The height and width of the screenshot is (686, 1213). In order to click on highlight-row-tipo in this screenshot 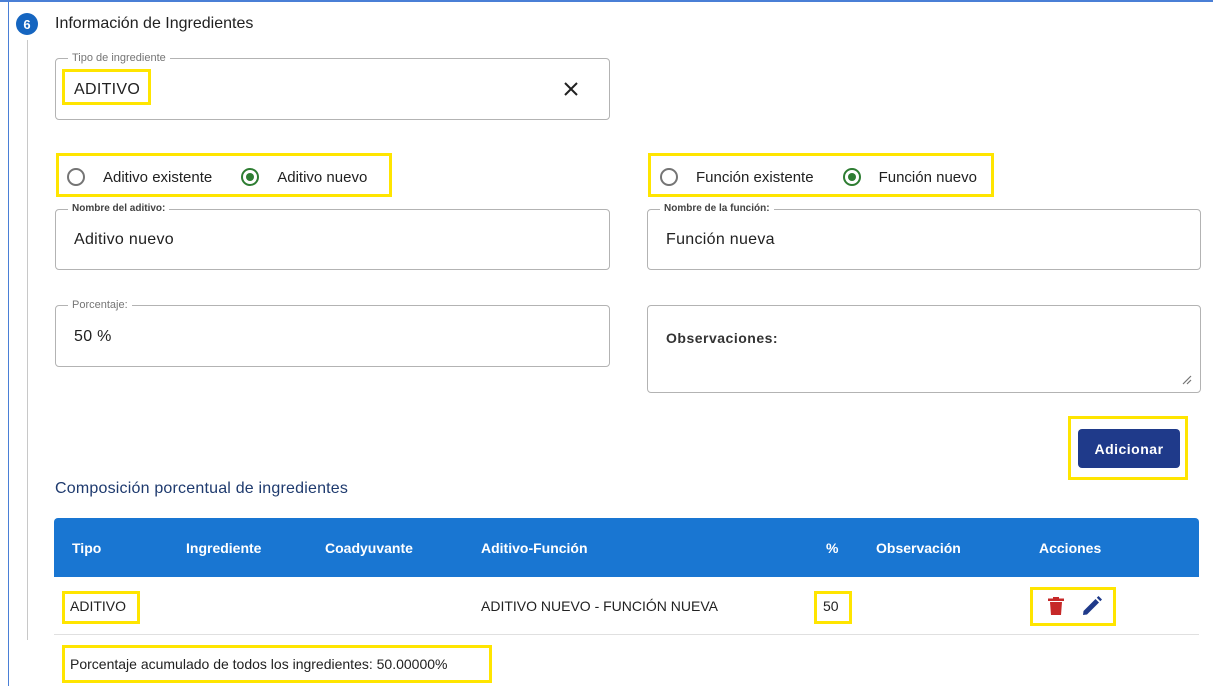, I will do `click(101, 607)`.